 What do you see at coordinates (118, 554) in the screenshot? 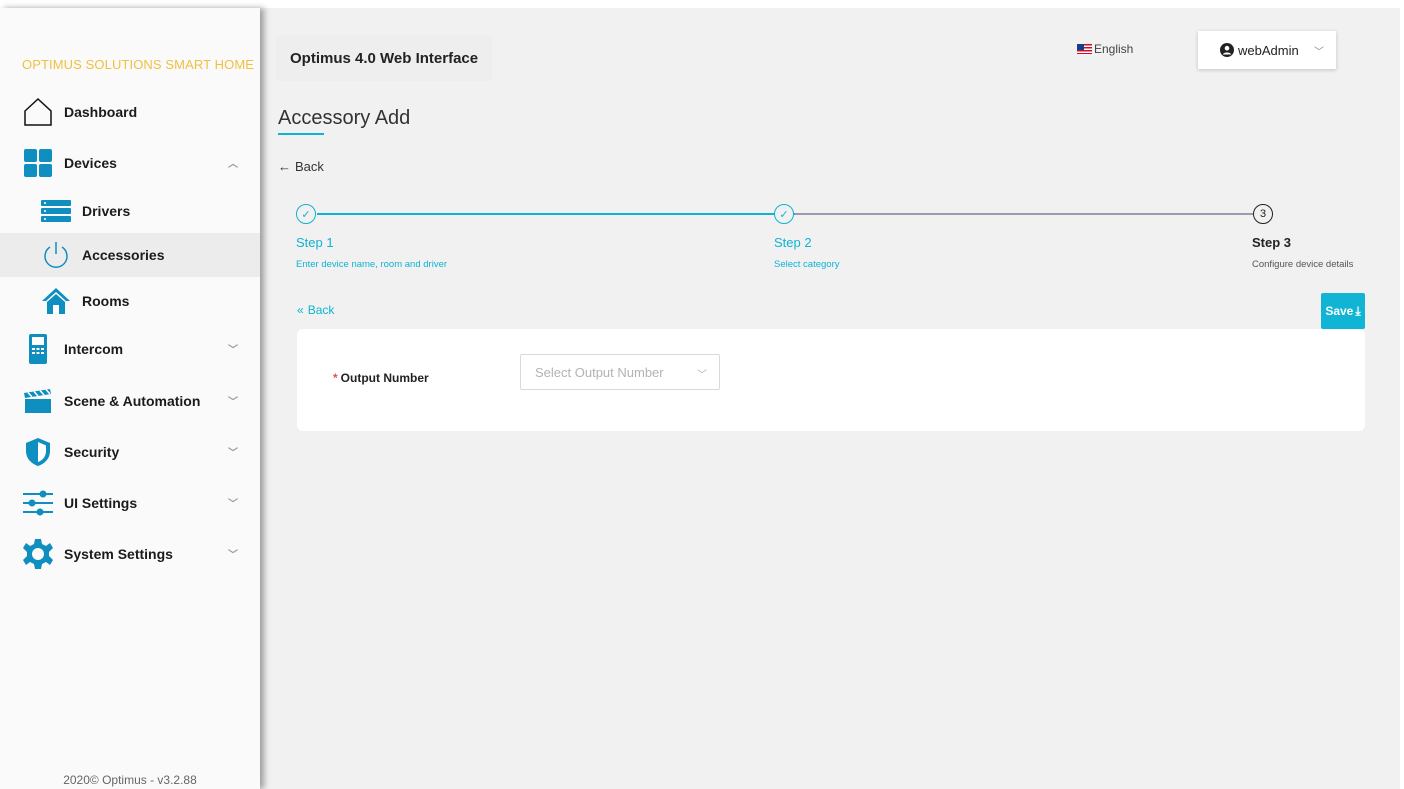
I see `sidebar-item-label: System Settings` at bounding box center [118, 554].